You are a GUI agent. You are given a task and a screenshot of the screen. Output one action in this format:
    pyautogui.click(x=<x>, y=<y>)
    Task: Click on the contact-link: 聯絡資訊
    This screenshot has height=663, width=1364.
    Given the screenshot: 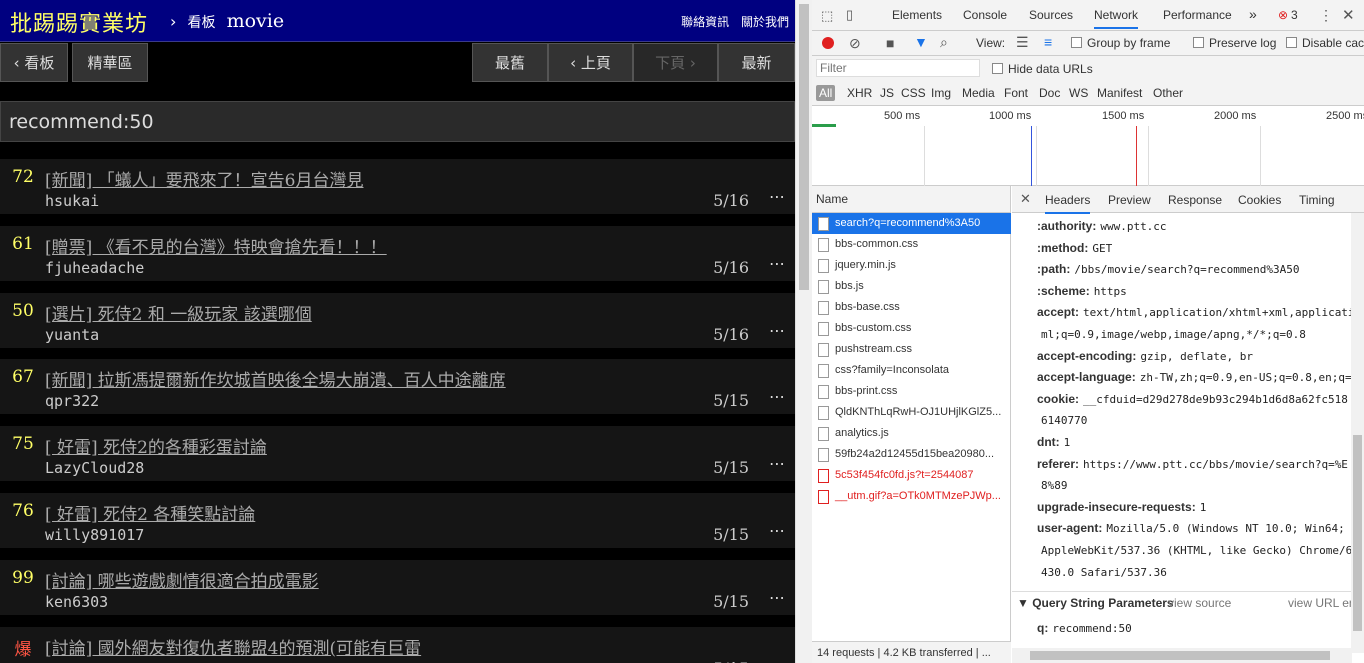 What is the action you would take?
    pyautogui.click(x=705, y=22)
    